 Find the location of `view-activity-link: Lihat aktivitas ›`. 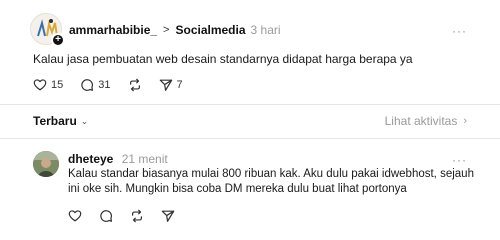

view-activity-link: Lihat aktivitas › is located at coordinates (426, 121).